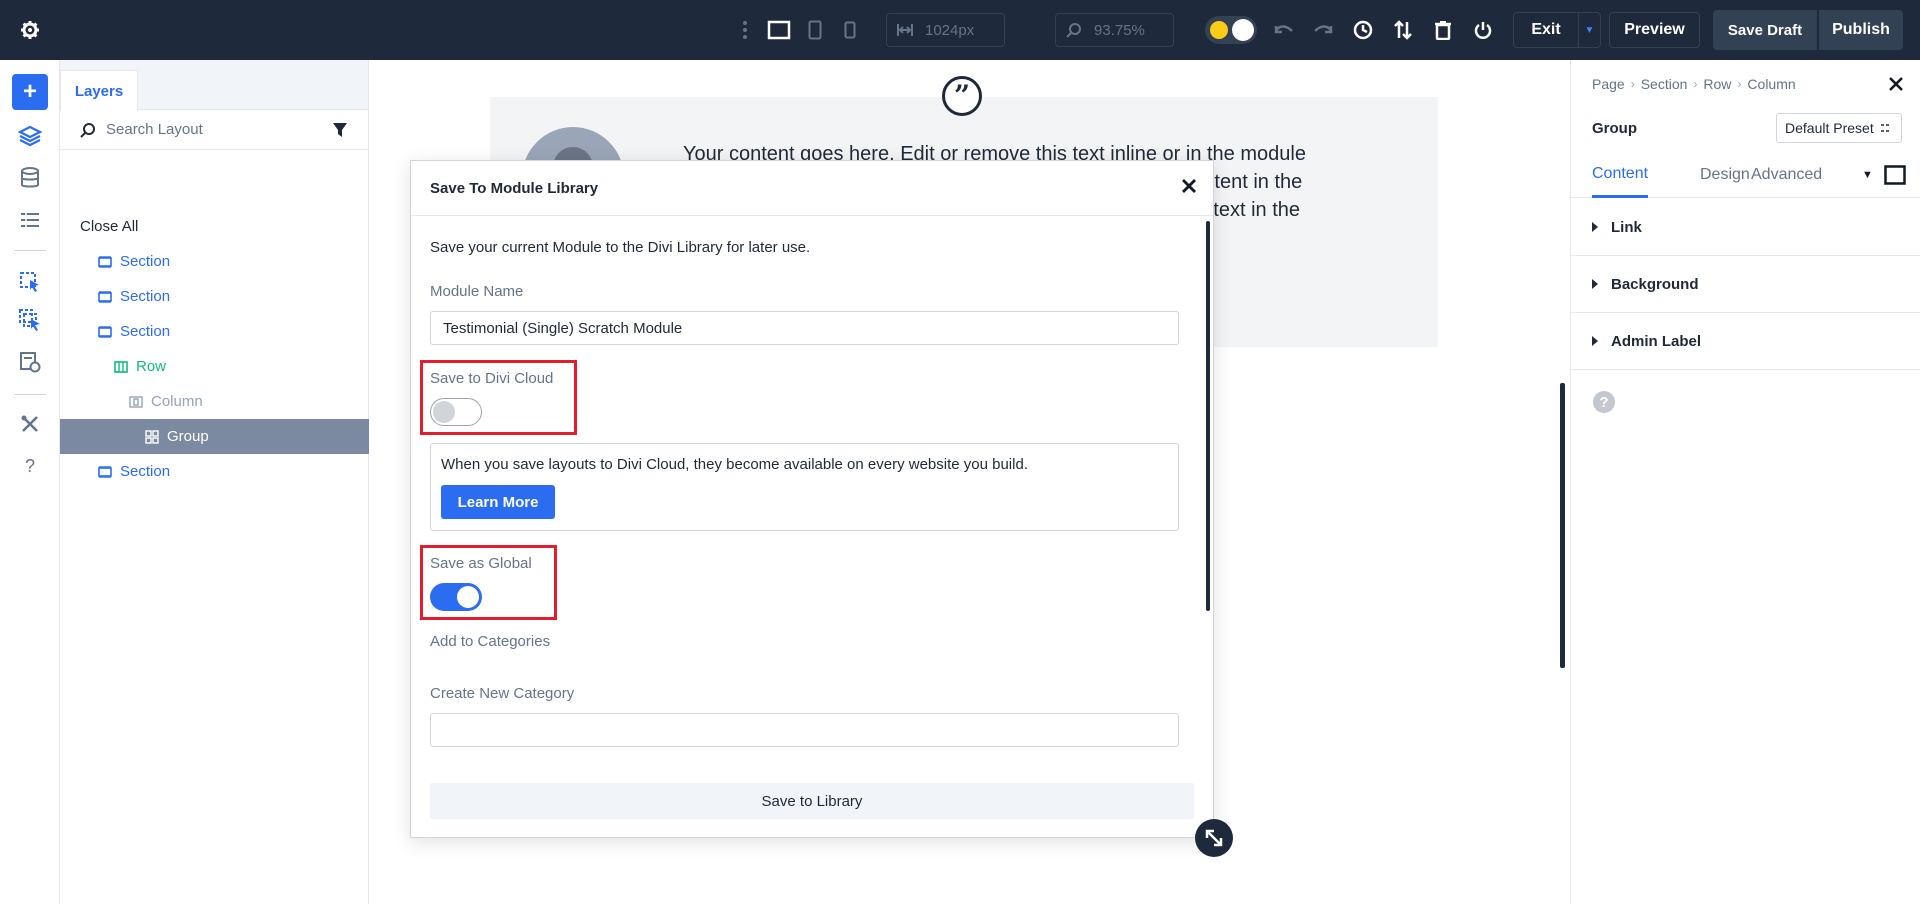 Image resolution: width=1920 pixels, height=904 pixels. What do you see at coordinates (850, 30) in the screenshot?
I see `phone-view-icon` at bounding box center [850, 30].